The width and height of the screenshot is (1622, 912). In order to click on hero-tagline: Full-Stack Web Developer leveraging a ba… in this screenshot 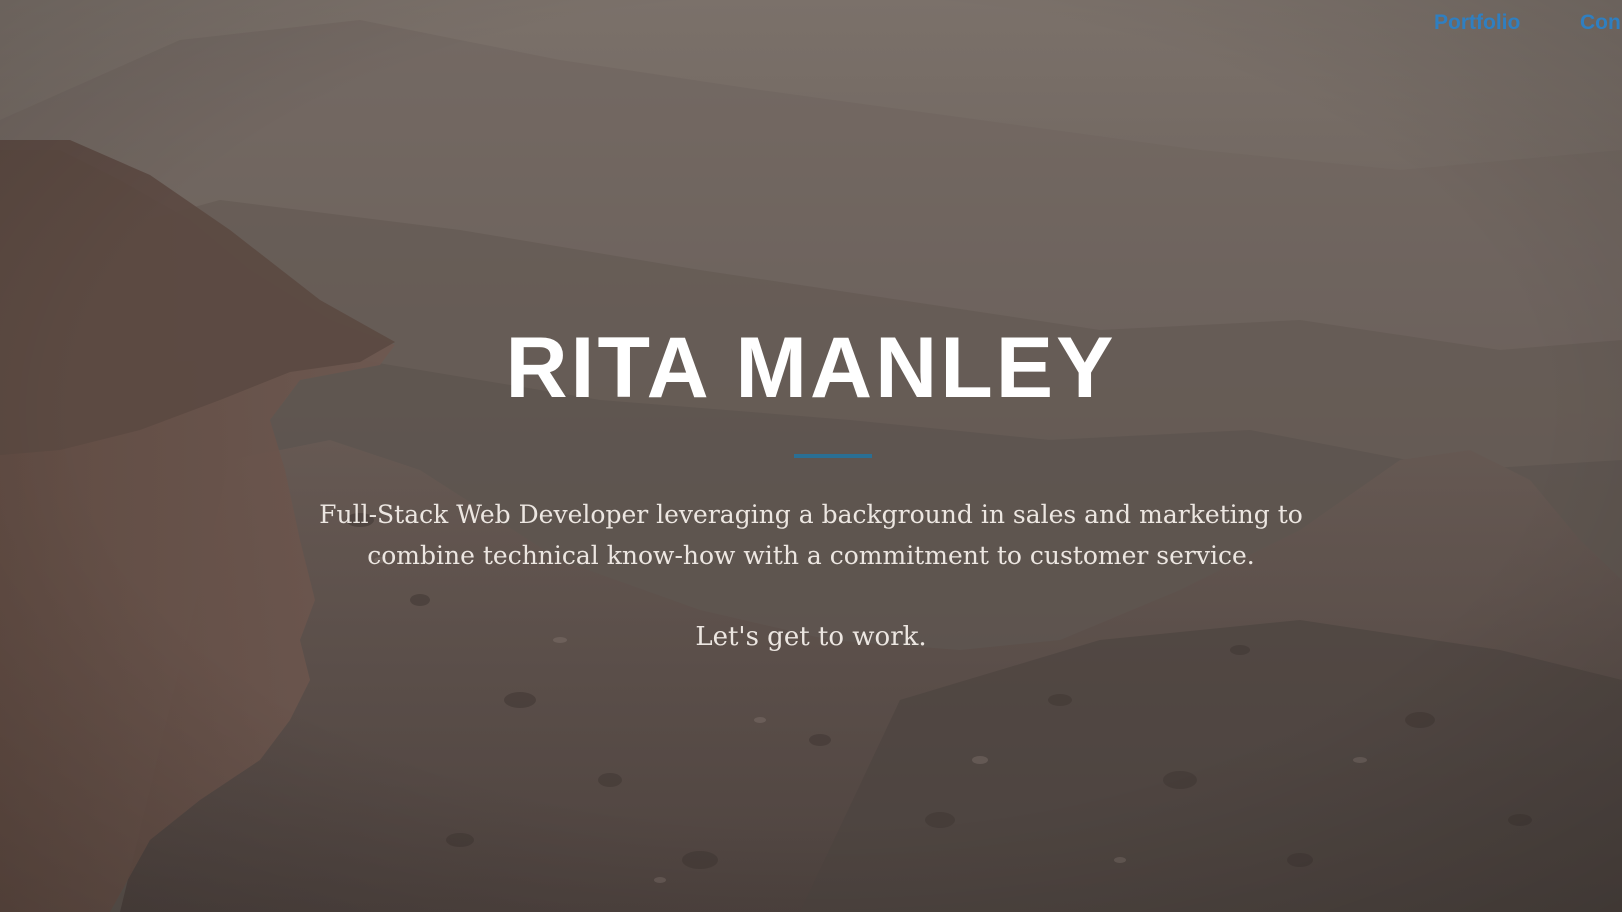, I will do `click(811, 535)`.